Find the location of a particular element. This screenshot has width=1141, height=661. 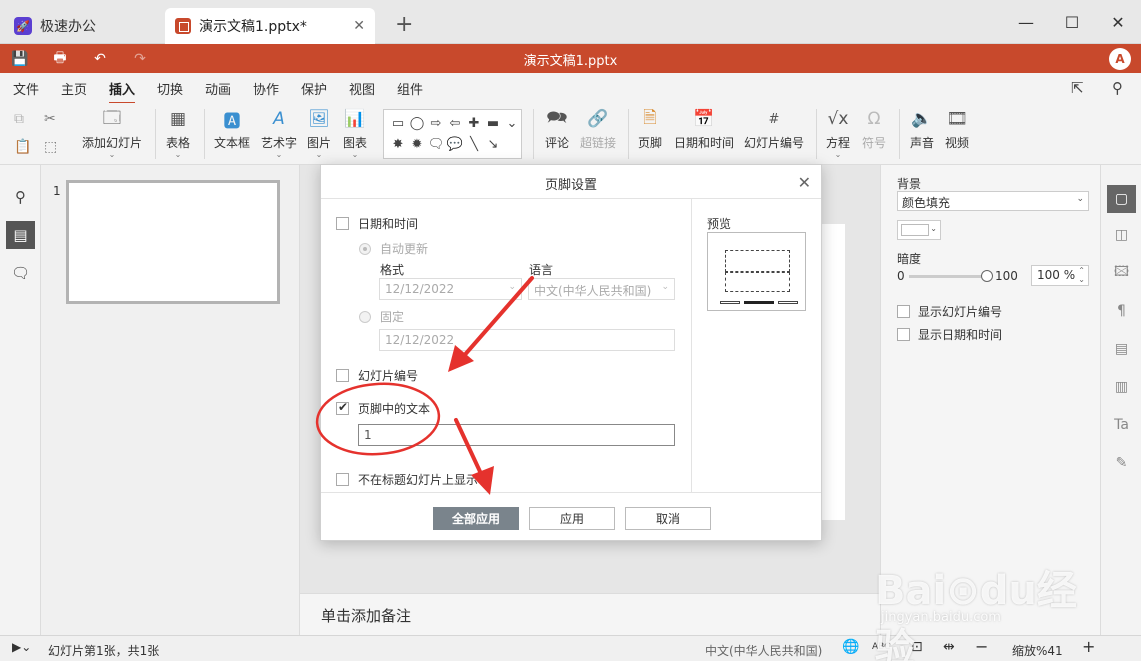

spinner-icon: ⌃ ⌄ is located at coordinates (1081, 275).